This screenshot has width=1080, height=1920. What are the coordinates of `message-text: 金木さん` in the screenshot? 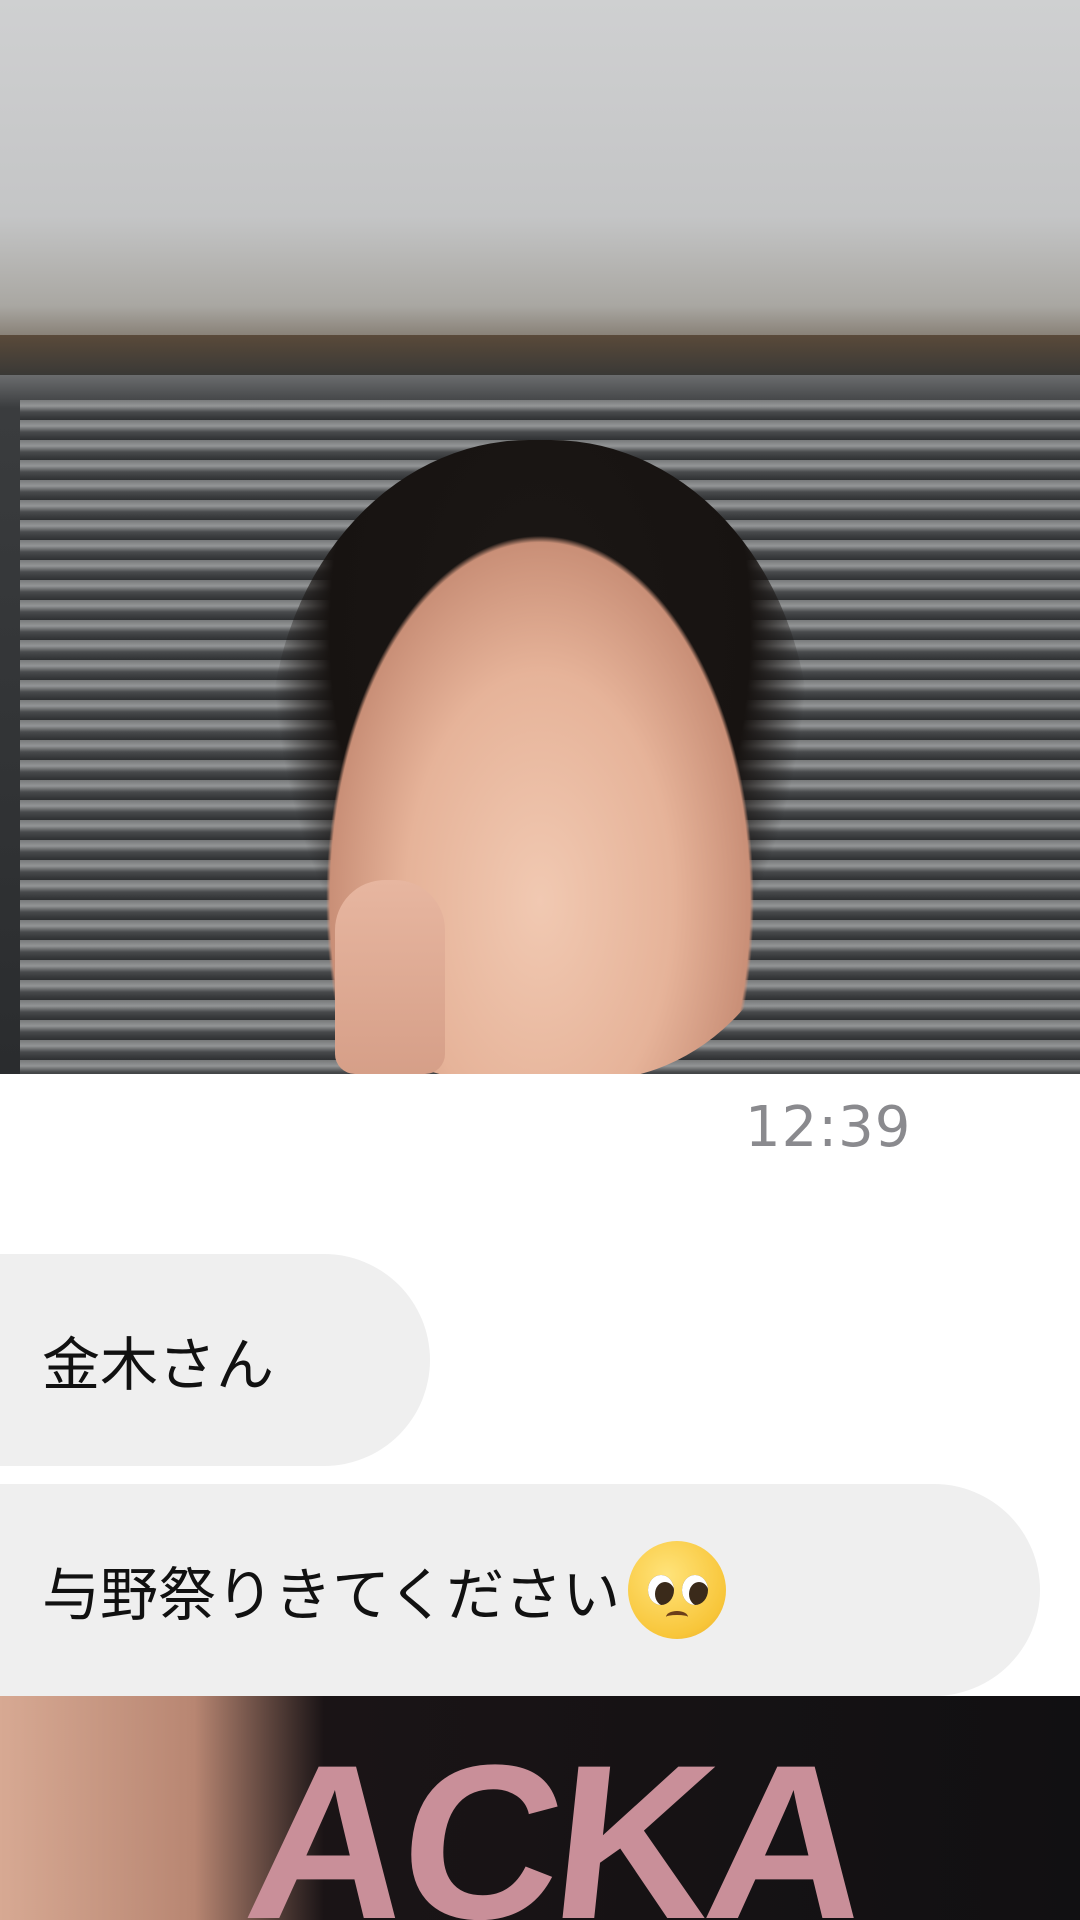 It's located at (158, 1365).